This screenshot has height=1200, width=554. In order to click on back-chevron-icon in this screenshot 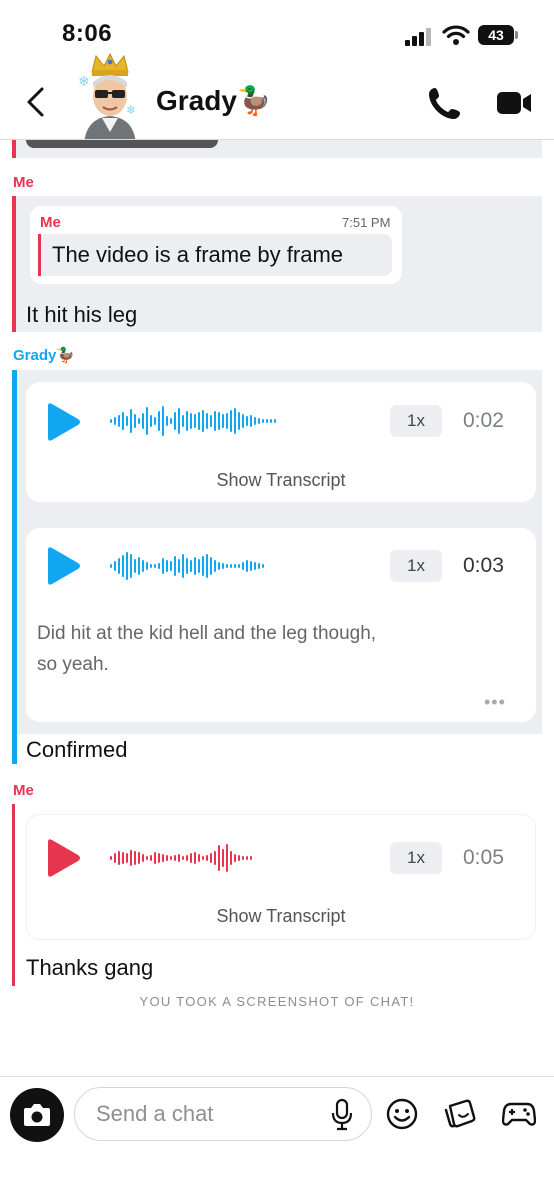, I will do `click(36, 102)`.